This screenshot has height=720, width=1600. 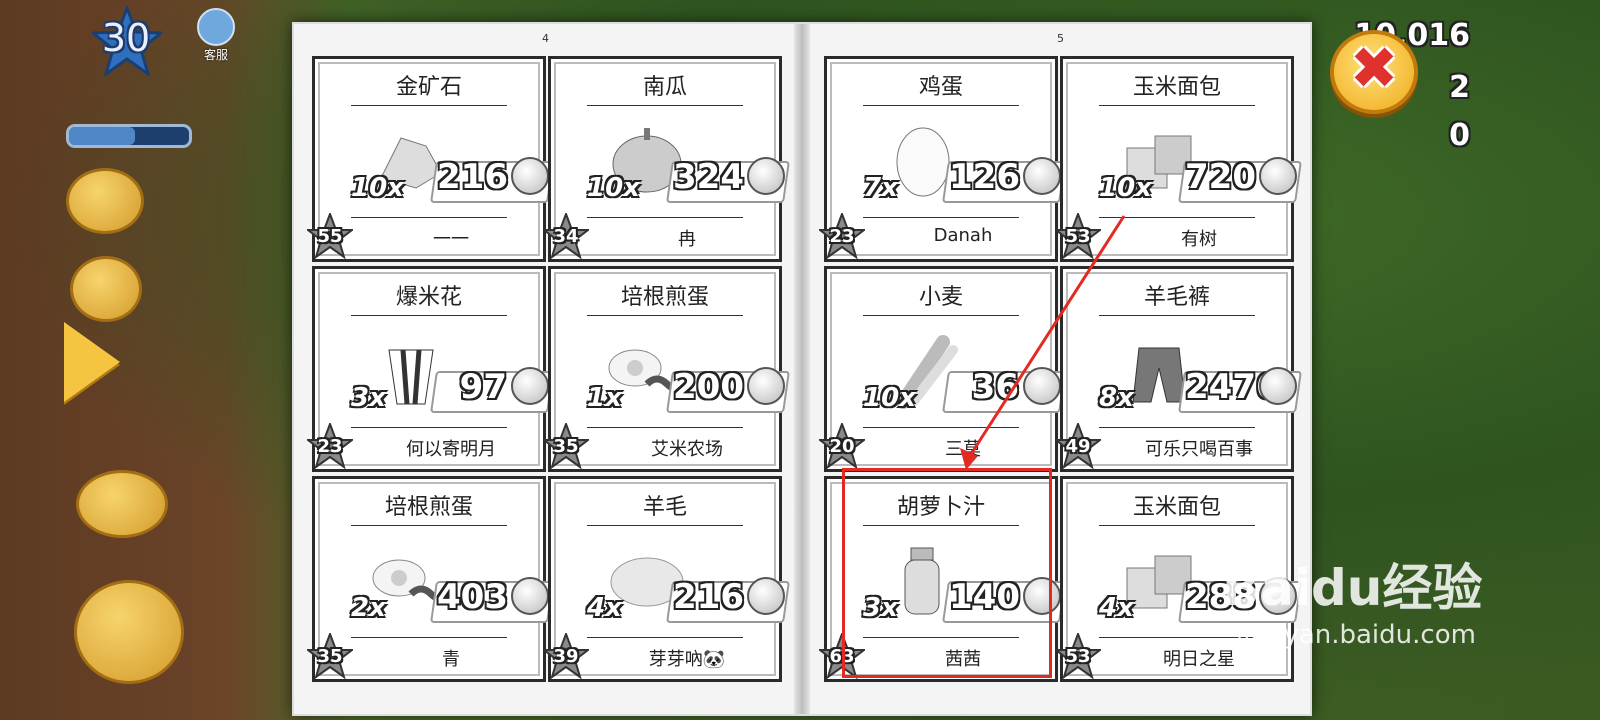 I want to click on listing-card: 南瓜 10x 324 34 冉, so click(x=665, y=159).